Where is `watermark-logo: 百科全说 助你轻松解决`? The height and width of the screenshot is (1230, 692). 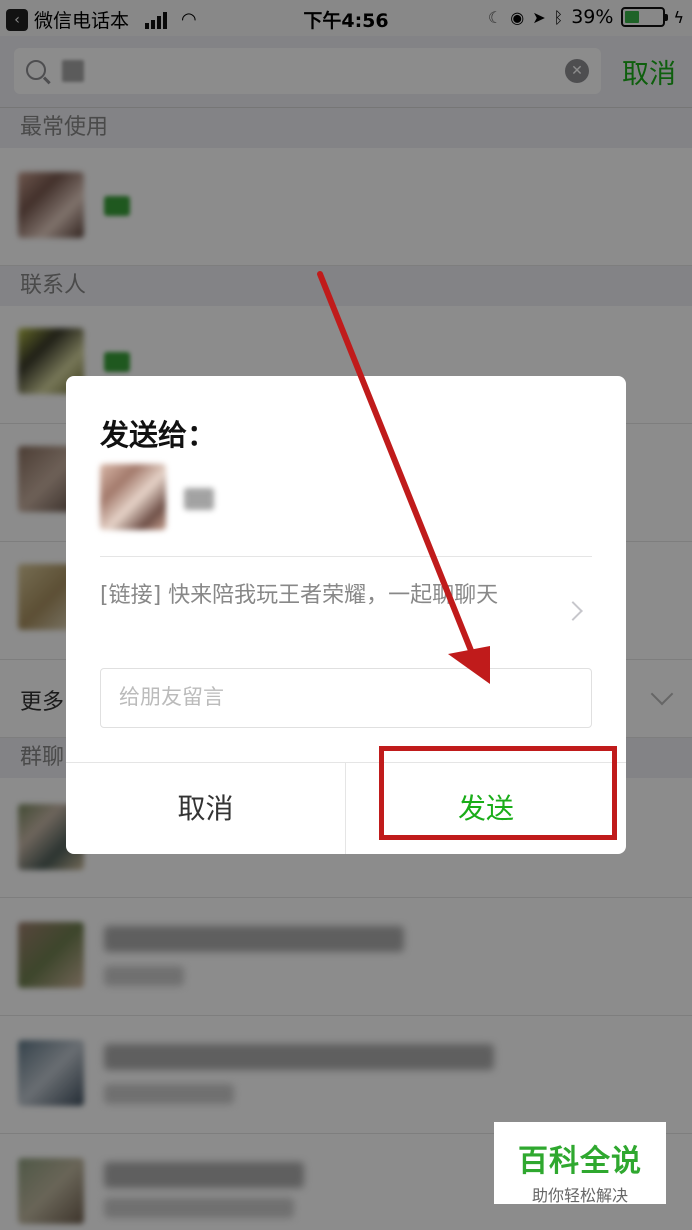
watermark-logo: 百科全说 助你轻松解决 is located at coordinates (580, 1163).